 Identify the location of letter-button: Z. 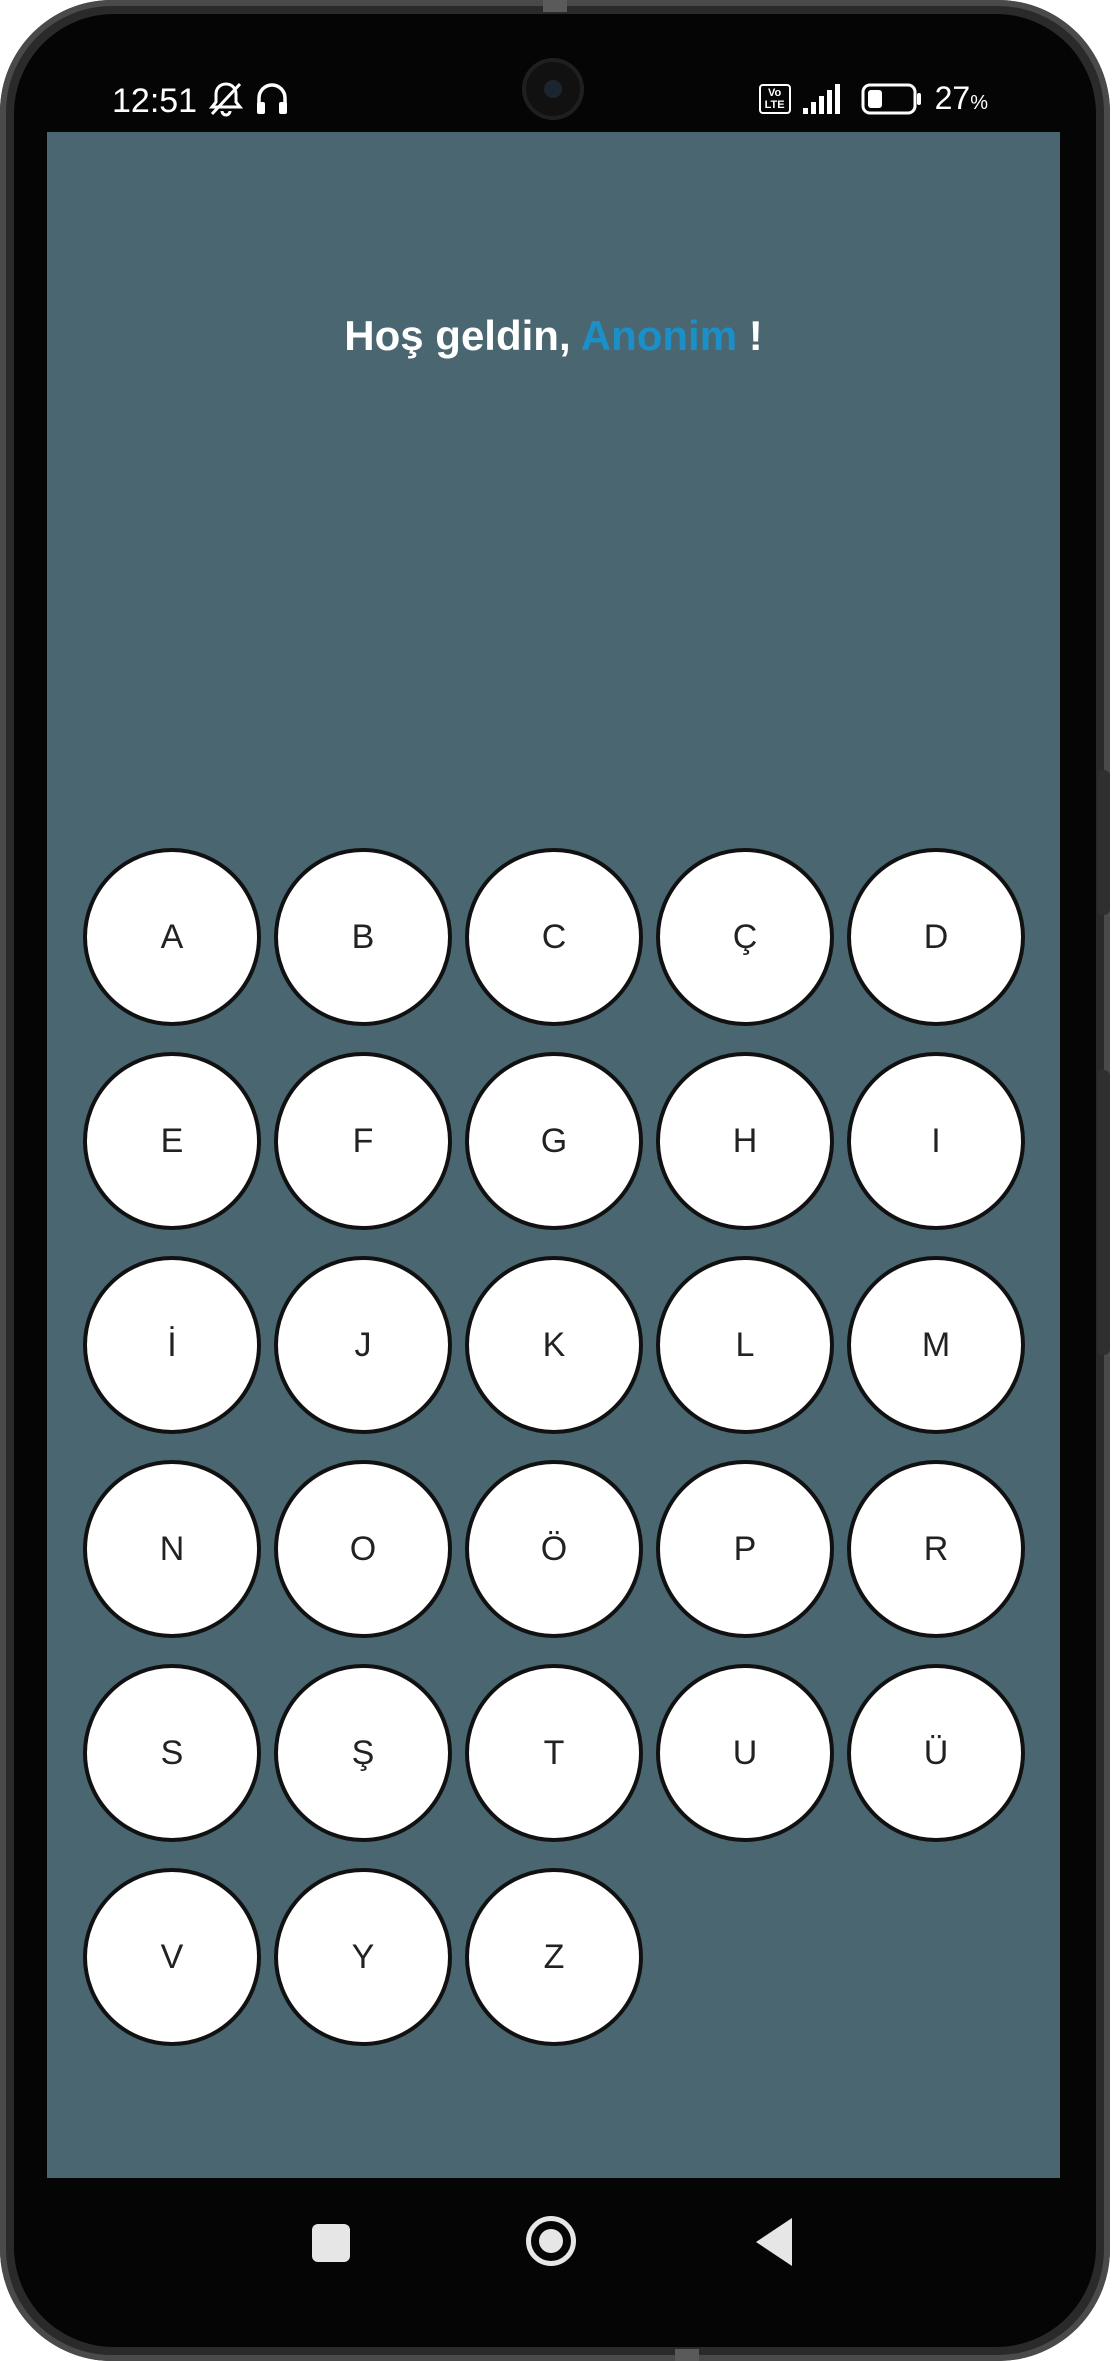
(554, 1957).